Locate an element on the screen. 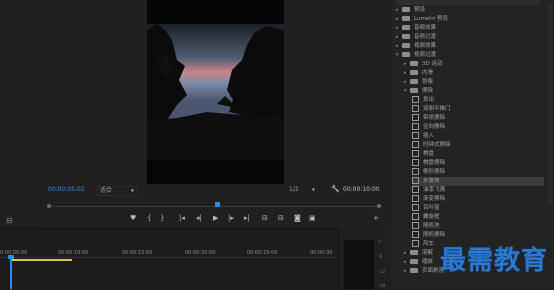 Image resolution: width=554 pixels, height=290 pixels. effect-item-row: 双侧平推门 is located at coordinates (478, 109).